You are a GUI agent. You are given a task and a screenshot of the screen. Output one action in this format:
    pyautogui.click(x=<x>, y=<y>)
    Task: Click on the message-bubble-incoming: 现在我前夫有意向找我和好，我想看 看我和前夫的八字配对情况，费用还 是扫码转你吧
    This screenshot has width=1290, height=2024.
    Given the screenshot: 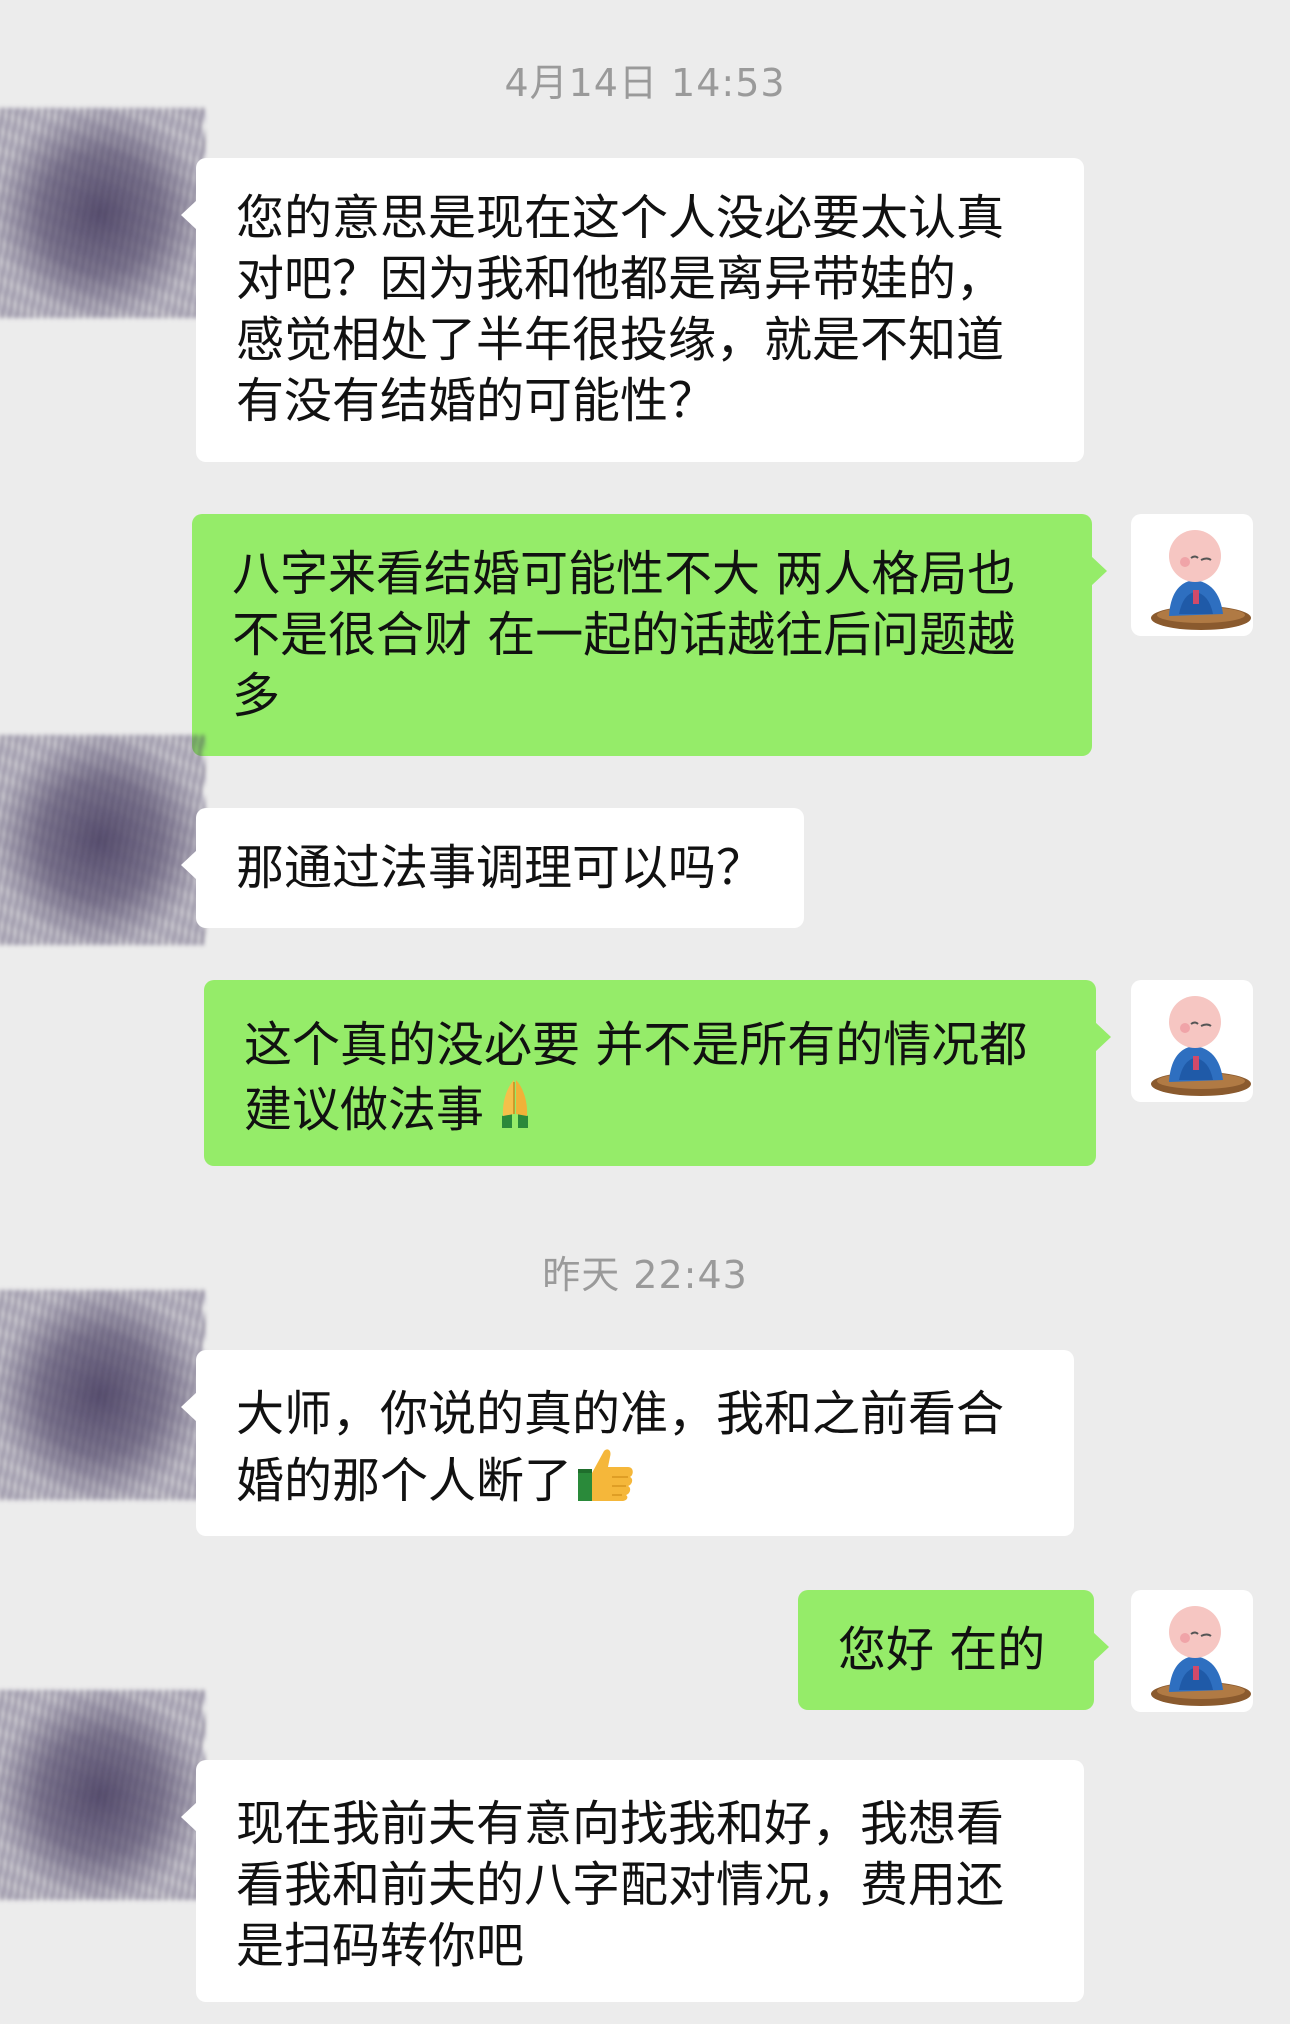 What is the action you would take?
    pyautogui.click(x=632, y=1881)
    